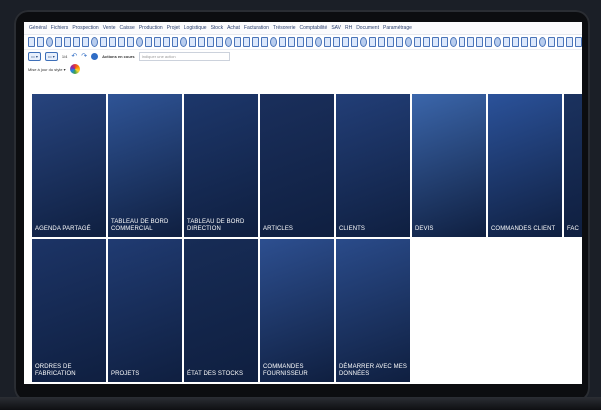 This screenshot has height=410, width=601. What do you see at coordinates (47, 69) in the screenshot?
I see `style-update-button: Mise à jour du style ▾` at bounding box center [47, 69].